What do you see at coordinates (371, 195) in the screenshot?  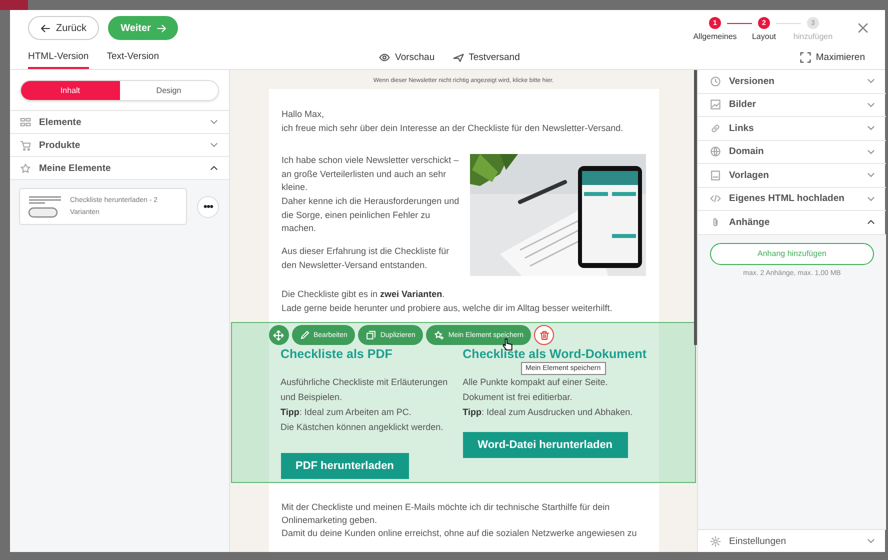 I see `paragraph: Ich habe schon viele Newsletter verschickt – an große Verteilerlisten und auch an sehr kleine. Daher kenne ich die Herausforderungen und die Sorge, einen peinlichen Fehler zu machen.` at bounding box center [371, 195].